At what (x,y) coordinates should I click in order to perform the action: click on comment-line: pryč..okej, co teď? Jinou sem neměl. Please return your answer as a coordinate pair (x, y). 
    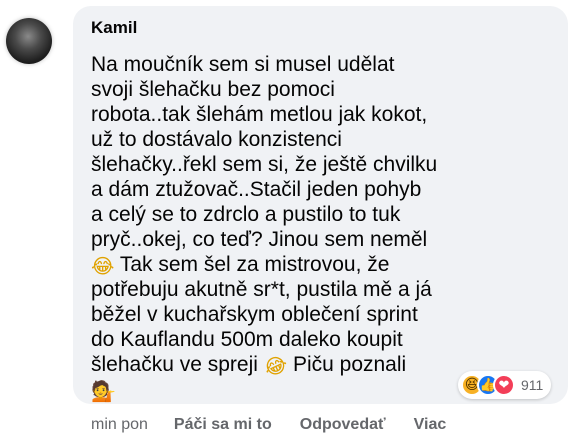
    Looking at the image, I should click on (259, 239).